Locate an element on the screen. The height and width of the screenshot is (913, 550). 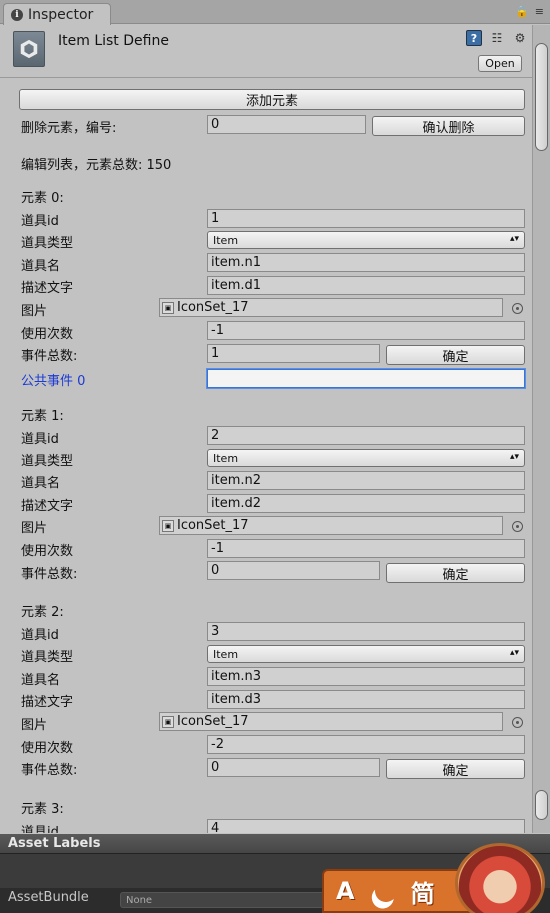
preset-sliders-icon: ☷ is located at coordinates (497, 38).